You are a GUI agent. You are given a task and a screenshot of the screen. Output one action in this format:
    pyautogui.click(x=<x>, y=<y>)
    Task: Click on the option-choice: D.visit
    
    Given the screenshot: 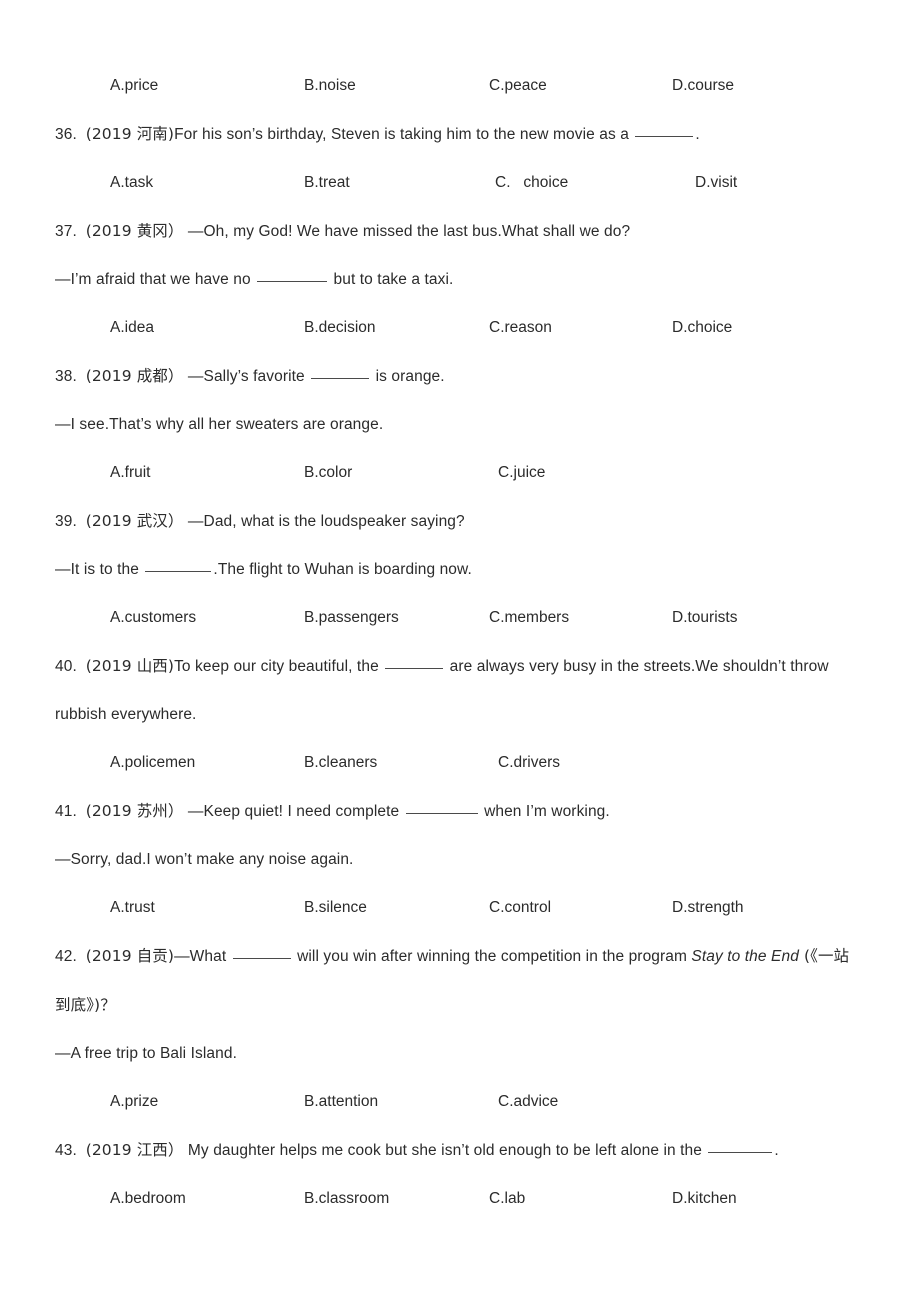 What is the action you would take?
    pyautogui.click(x=716, y=183)
    